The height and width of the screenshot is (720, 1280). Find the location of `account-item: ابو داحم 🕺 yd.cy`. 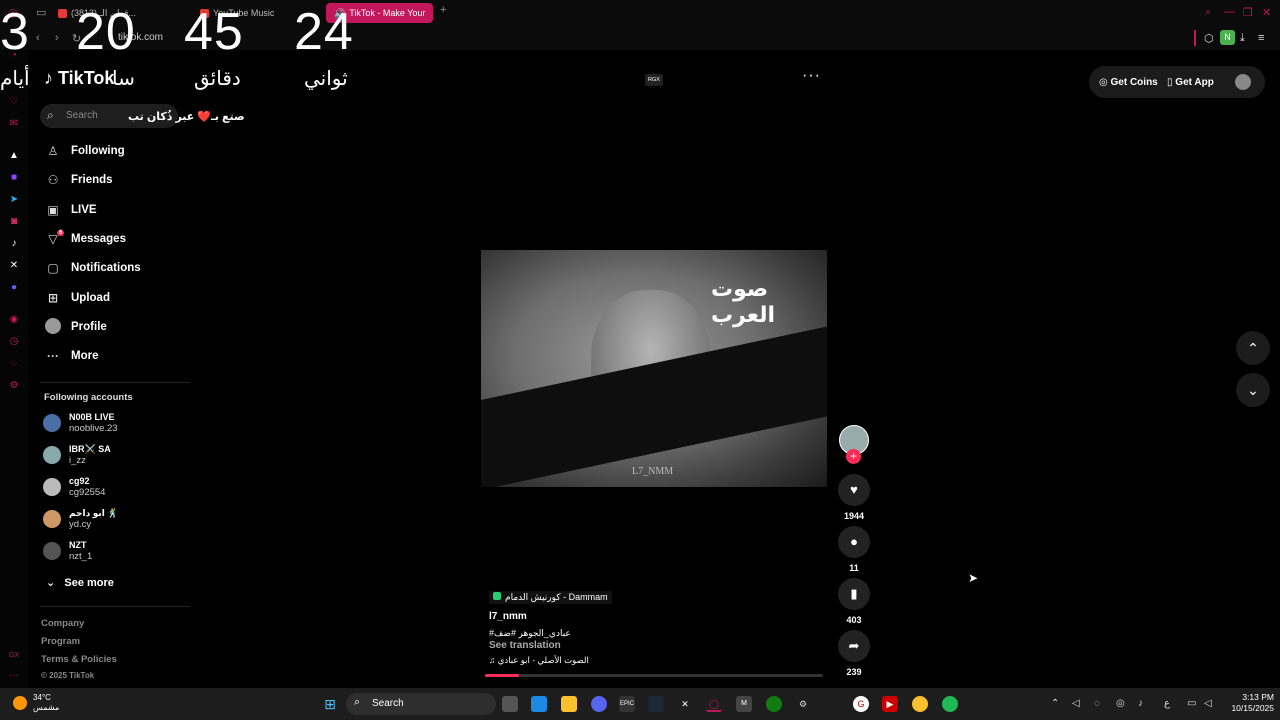

account-item: ابو داحم 🕺 yd.cy is located at coordinates (81, 519).